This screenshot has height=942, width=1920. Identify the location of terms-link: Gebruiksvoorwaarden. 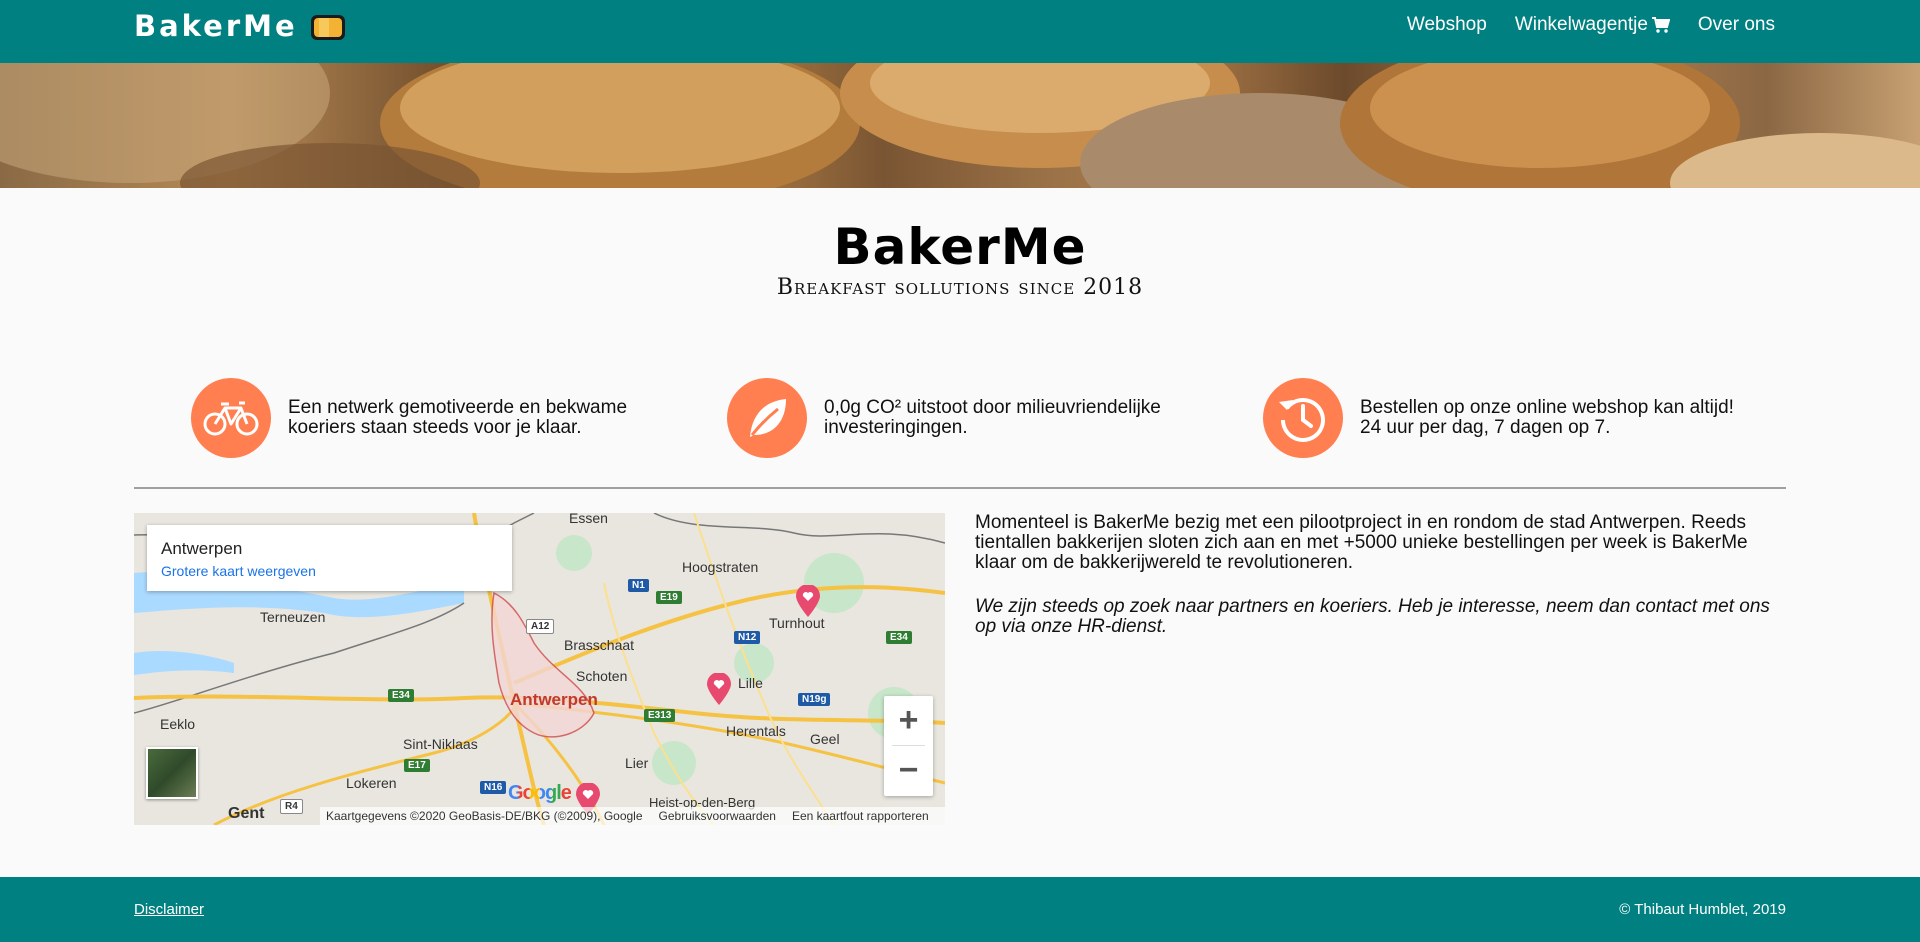
(717, 816).